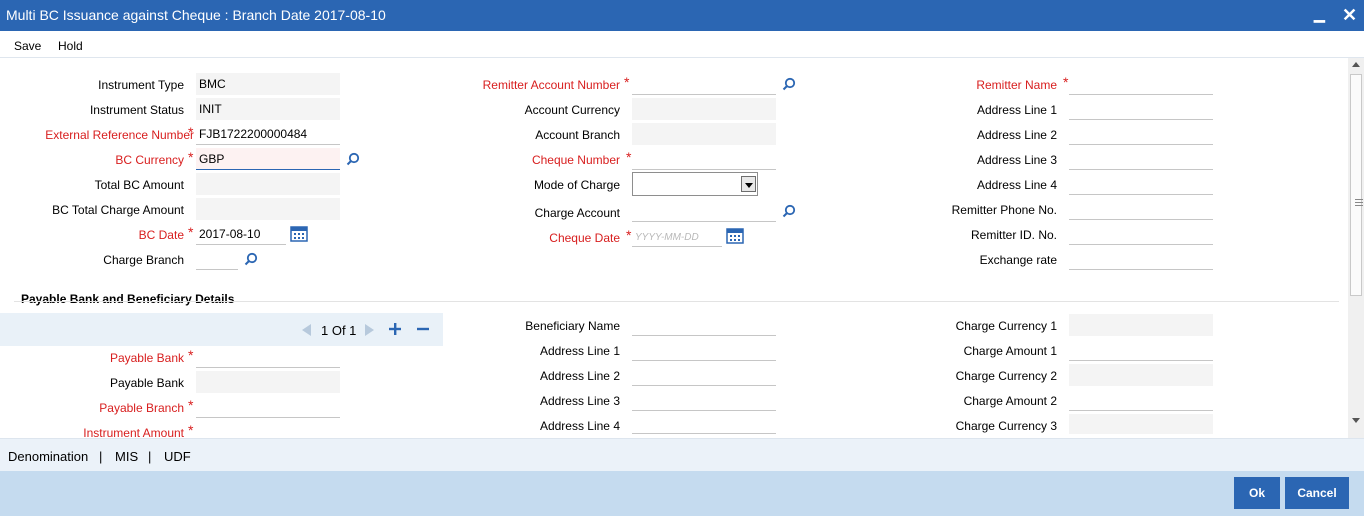  What do you see at coordinates (118, 210) in the screenshot?
I see `bc-total-charge-label: BC Total Charge Amount` at bounding box center [118, 210].